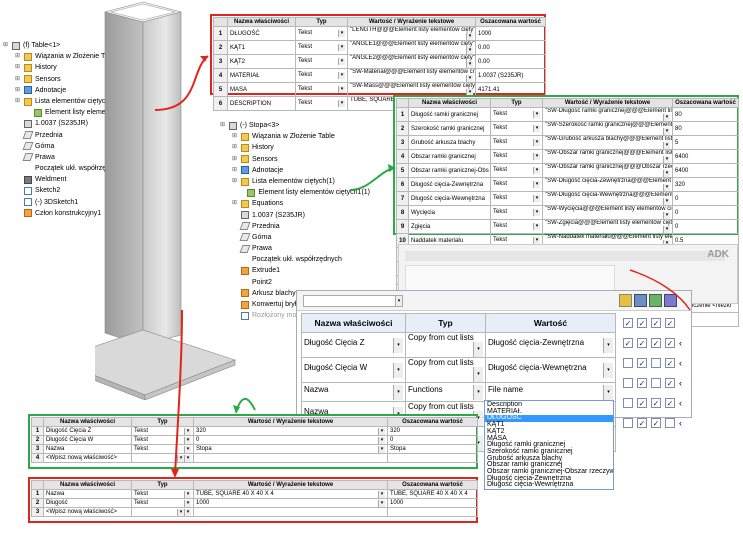  What do you see at coordinates (449, 128) in the screenshot?
I see `property-name-cell: Szerokość ramki granicznej` at bounding box center [449, 128].